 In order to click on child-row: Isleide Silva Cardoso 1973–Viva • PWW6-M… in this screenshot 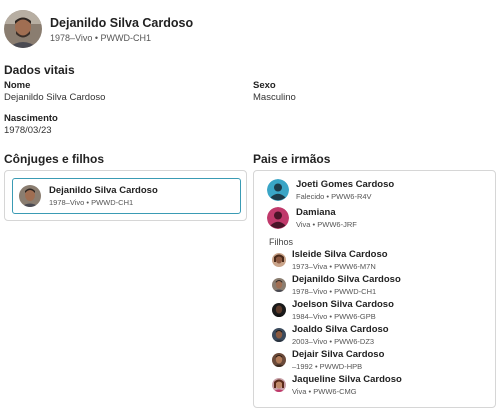, I will do `click(330, 260)`.